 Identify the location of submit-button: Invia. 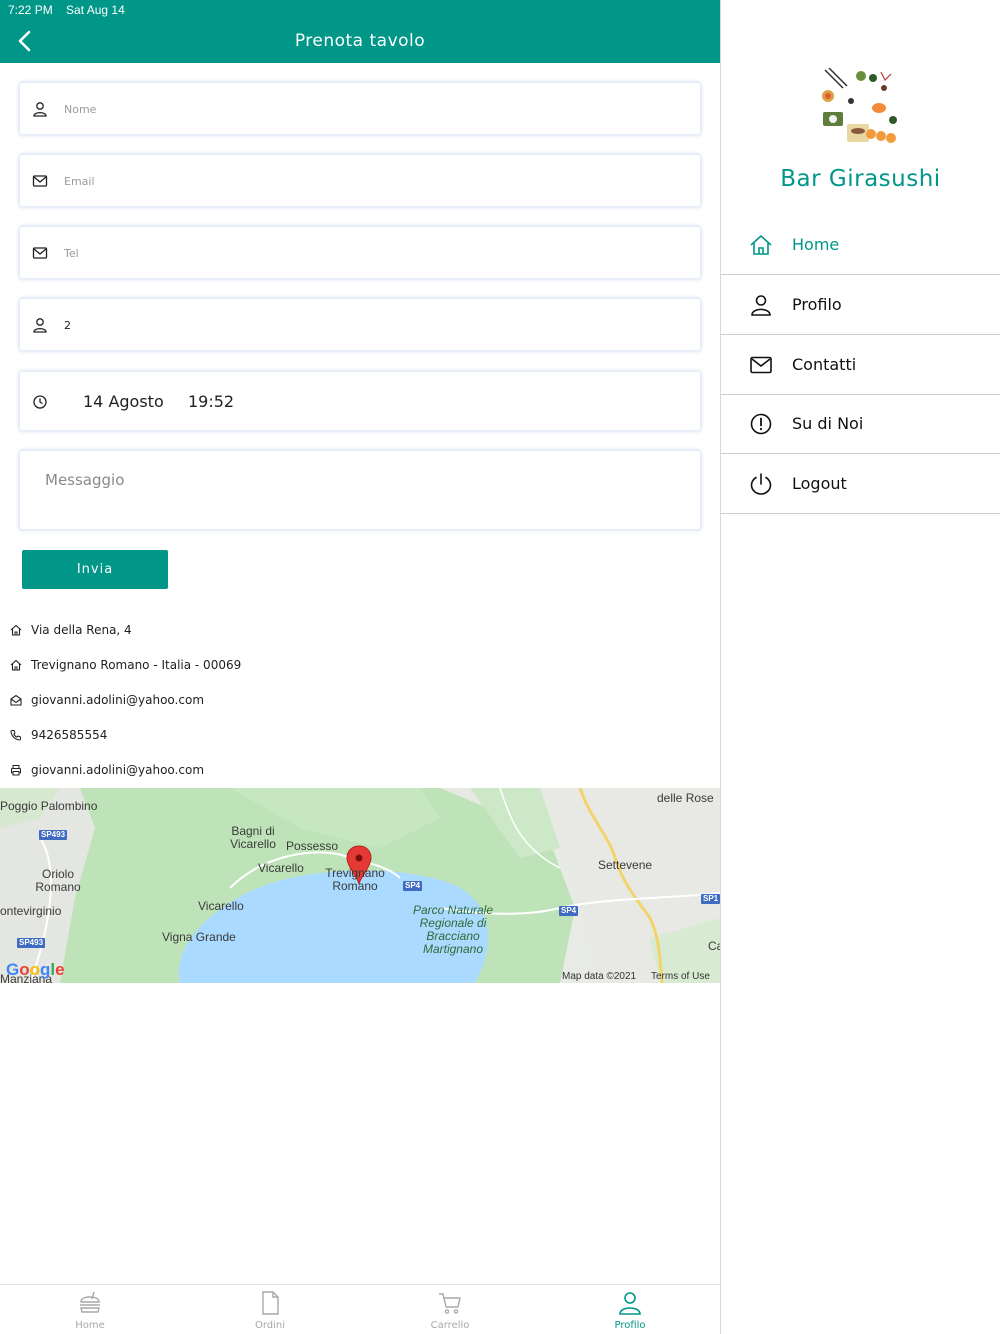
(95, 569).